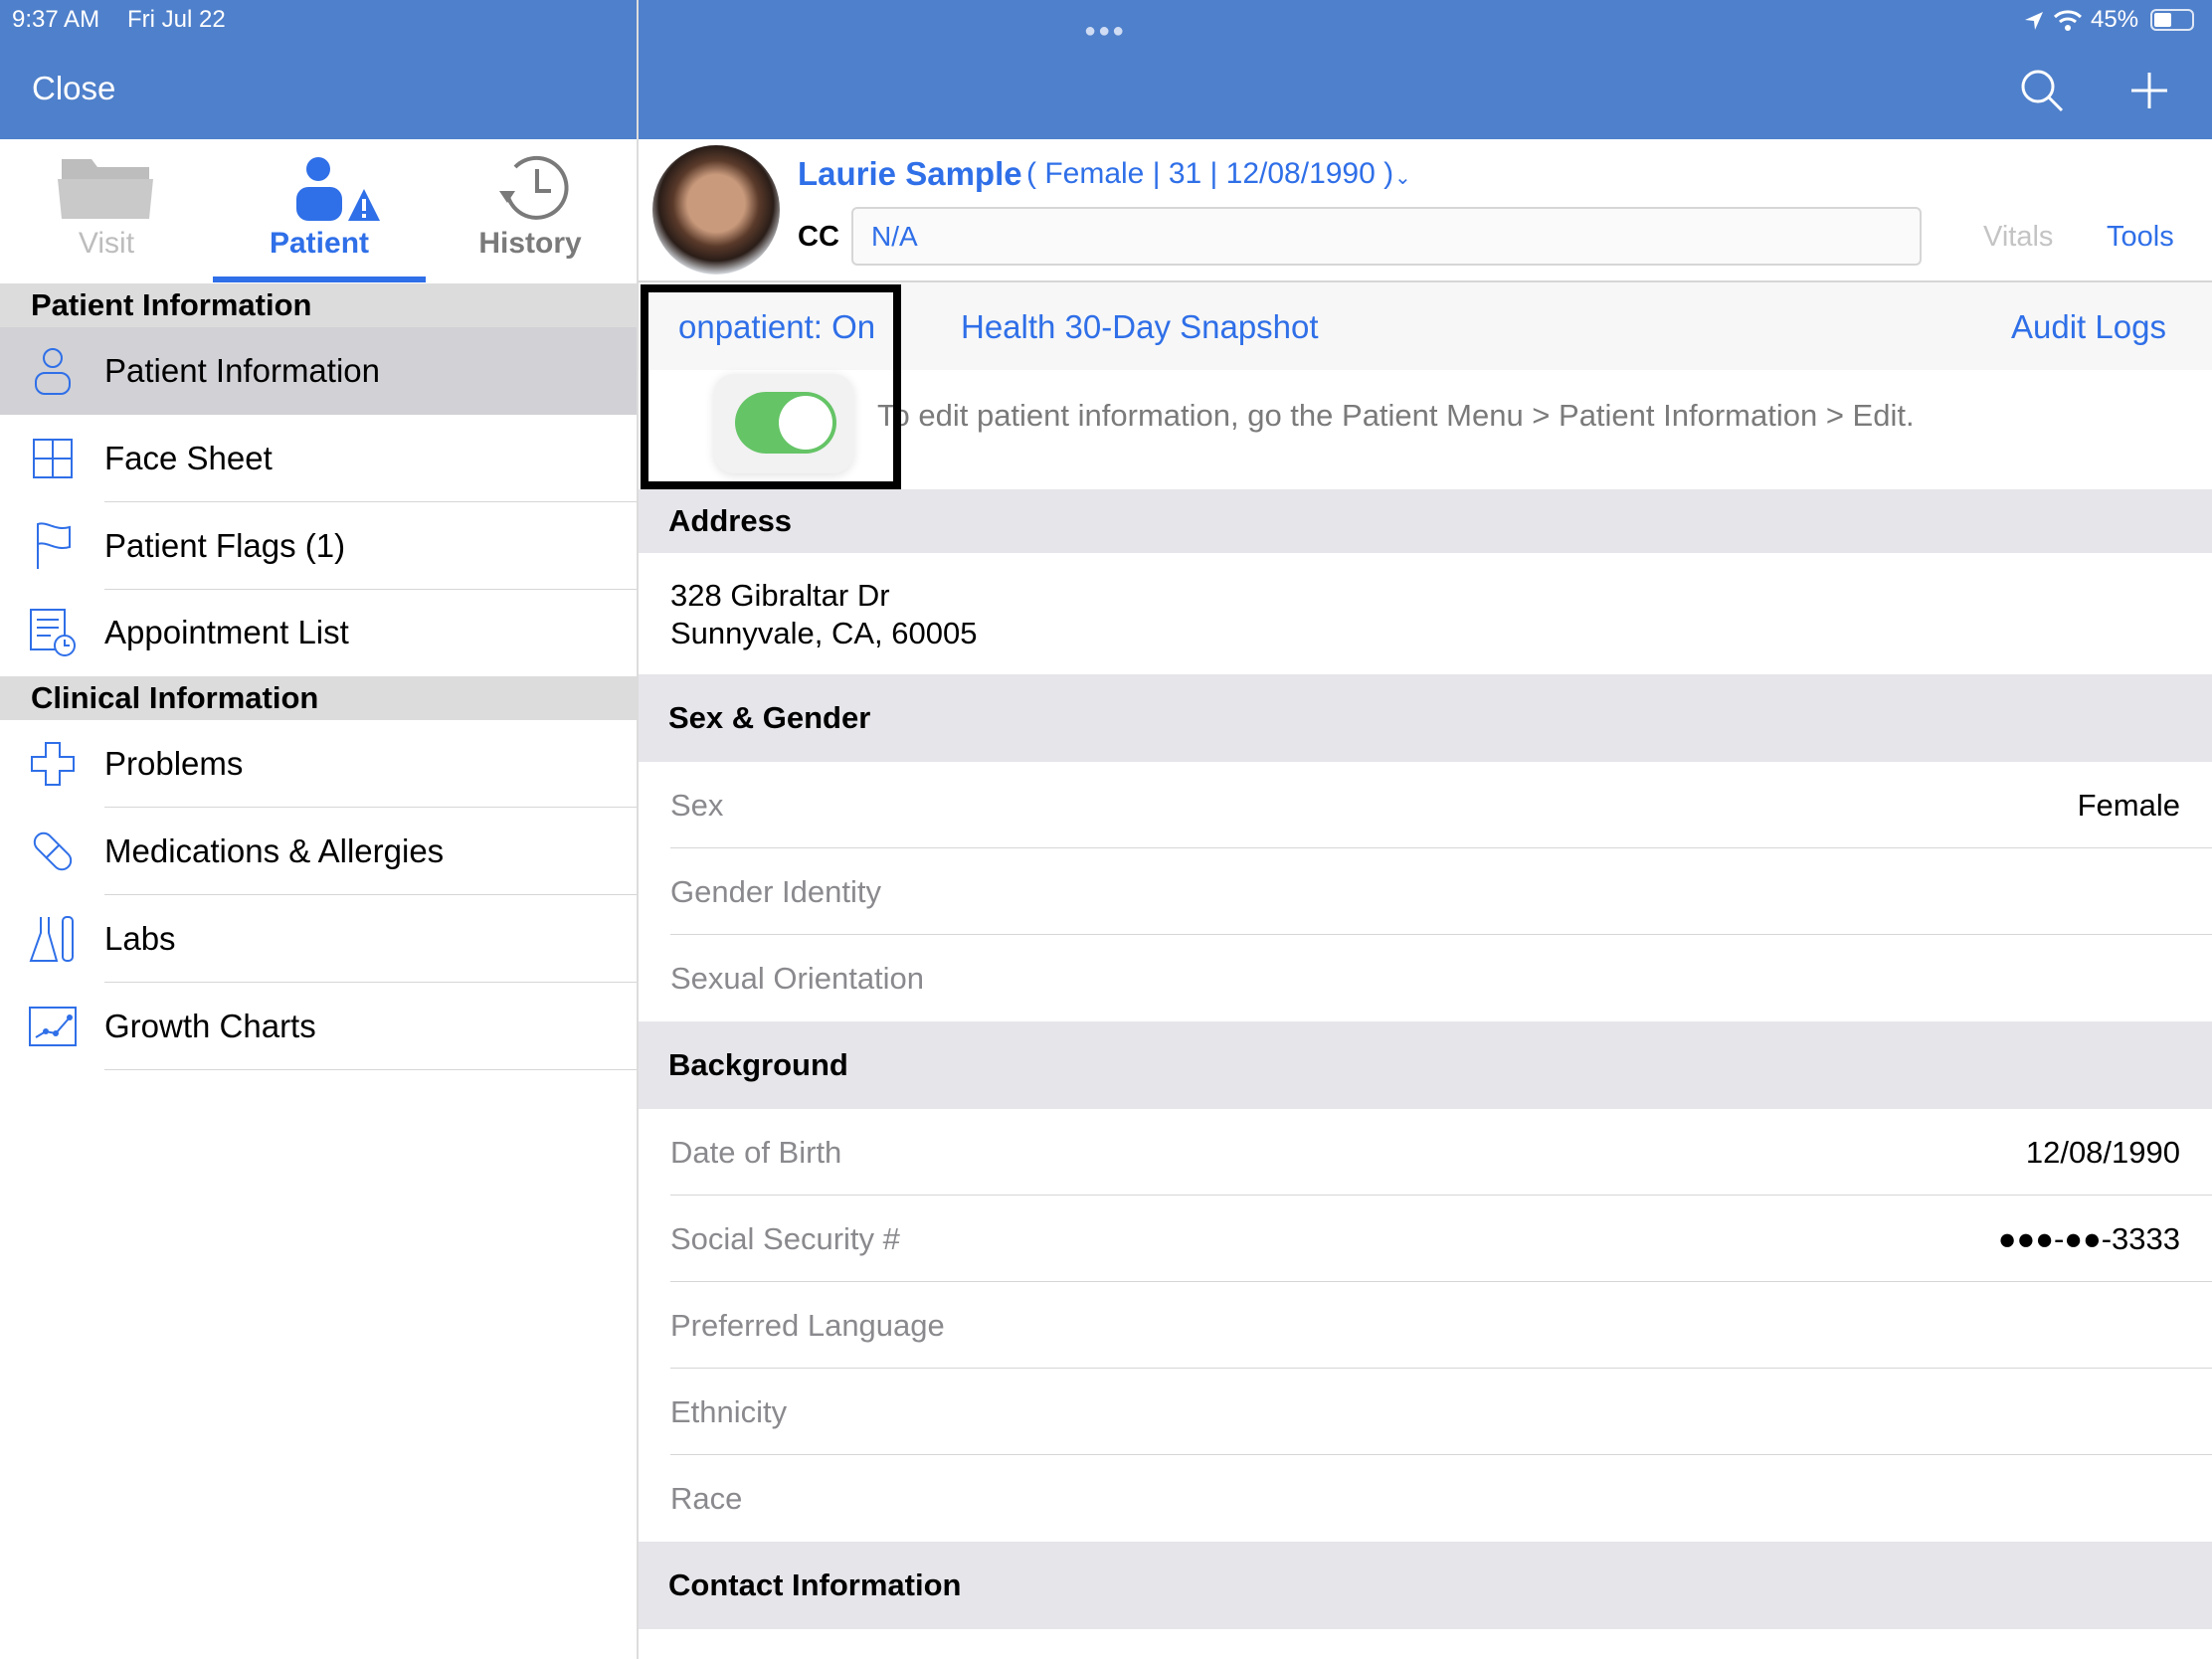 This screenshot has width=2212, height=1659. What do you see at coordinates (140, 938) in the screenshot?
I see `sidebar-item-label: Labs` at bounding box center [140, 938].